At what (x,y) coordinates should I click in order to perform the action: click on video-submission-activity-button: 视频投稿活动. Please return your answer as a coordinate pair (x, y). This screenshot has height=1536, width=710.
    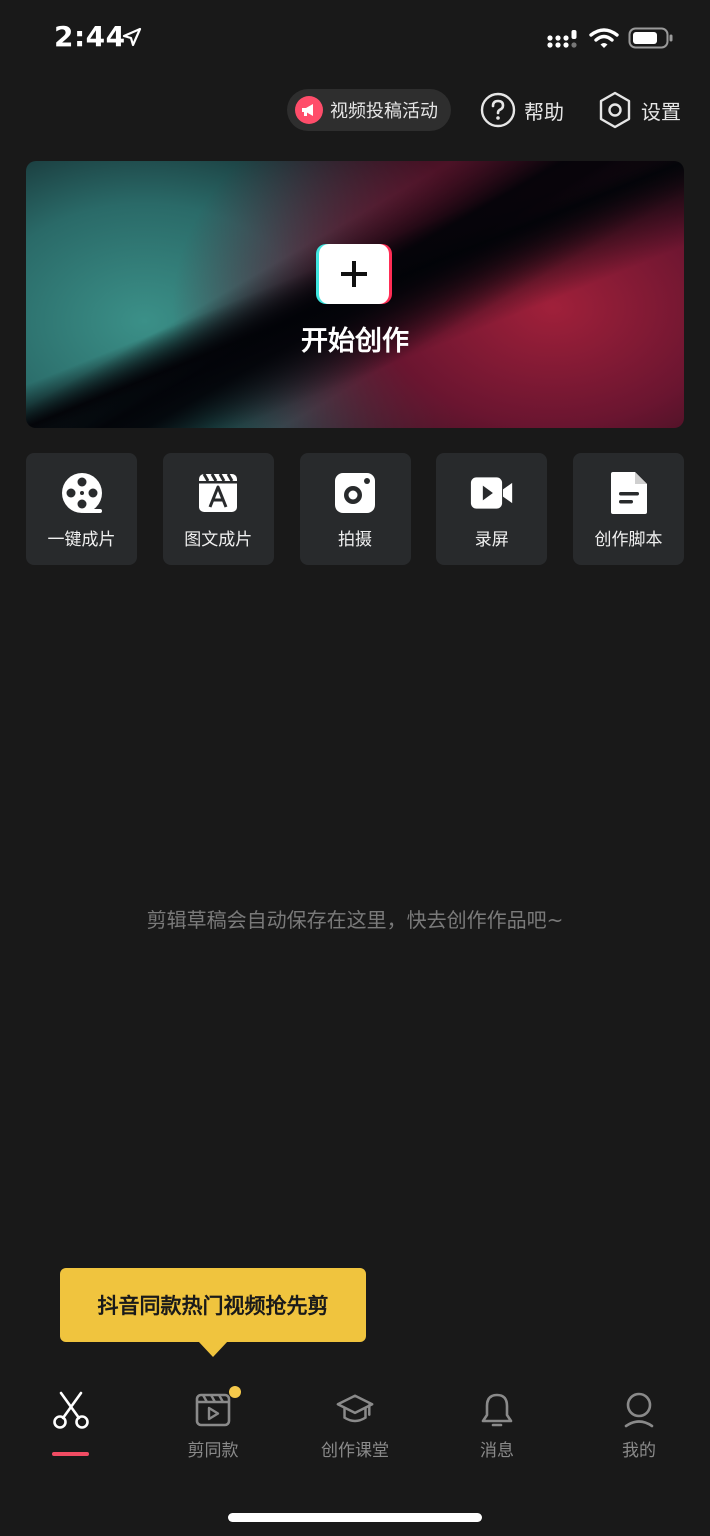
    Looking at the image, I should click on (369, 110).